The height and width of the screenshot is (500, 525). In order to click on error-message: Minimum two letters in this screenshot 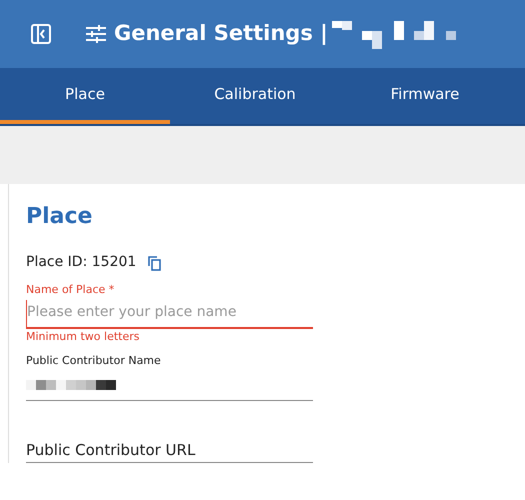, I will do `click(83, 336)`.